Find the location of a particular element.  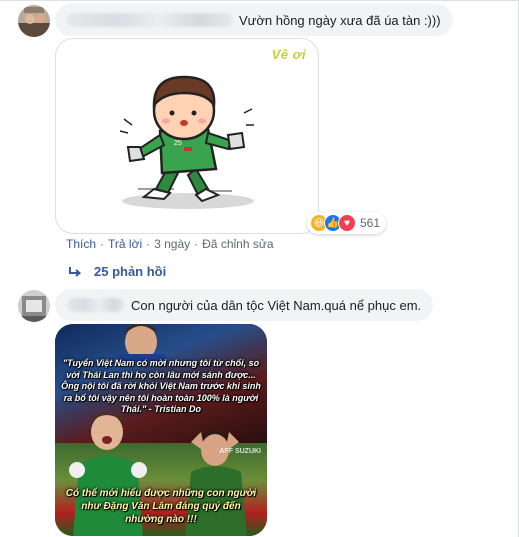

like-link: Thích is located at coordinates (81, 244).